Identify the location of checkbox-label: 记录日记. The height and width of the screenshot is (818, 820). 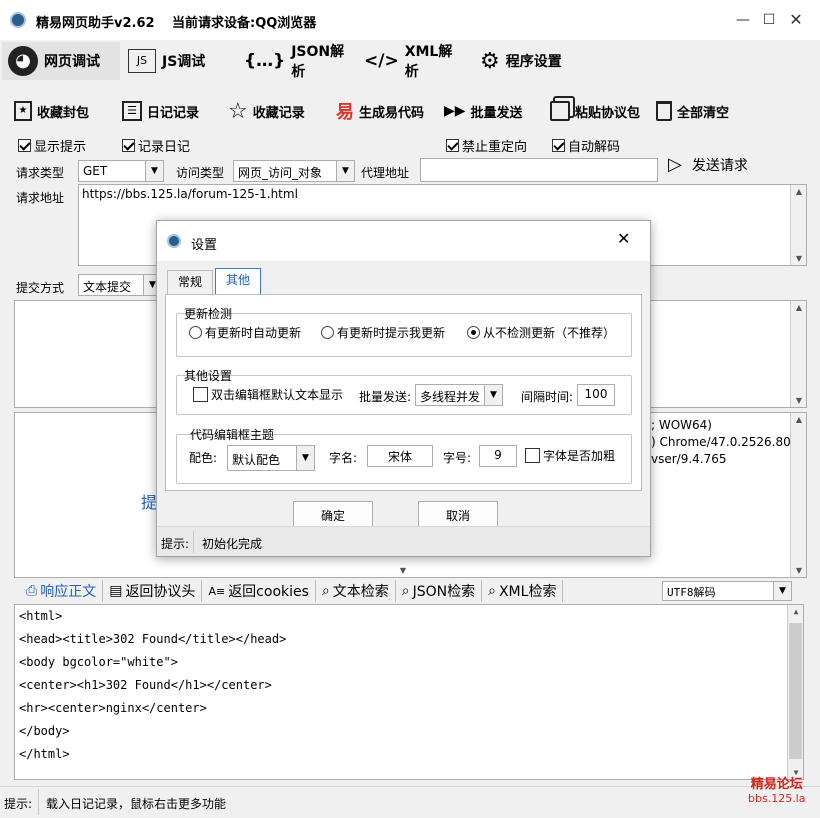
(164, 147).